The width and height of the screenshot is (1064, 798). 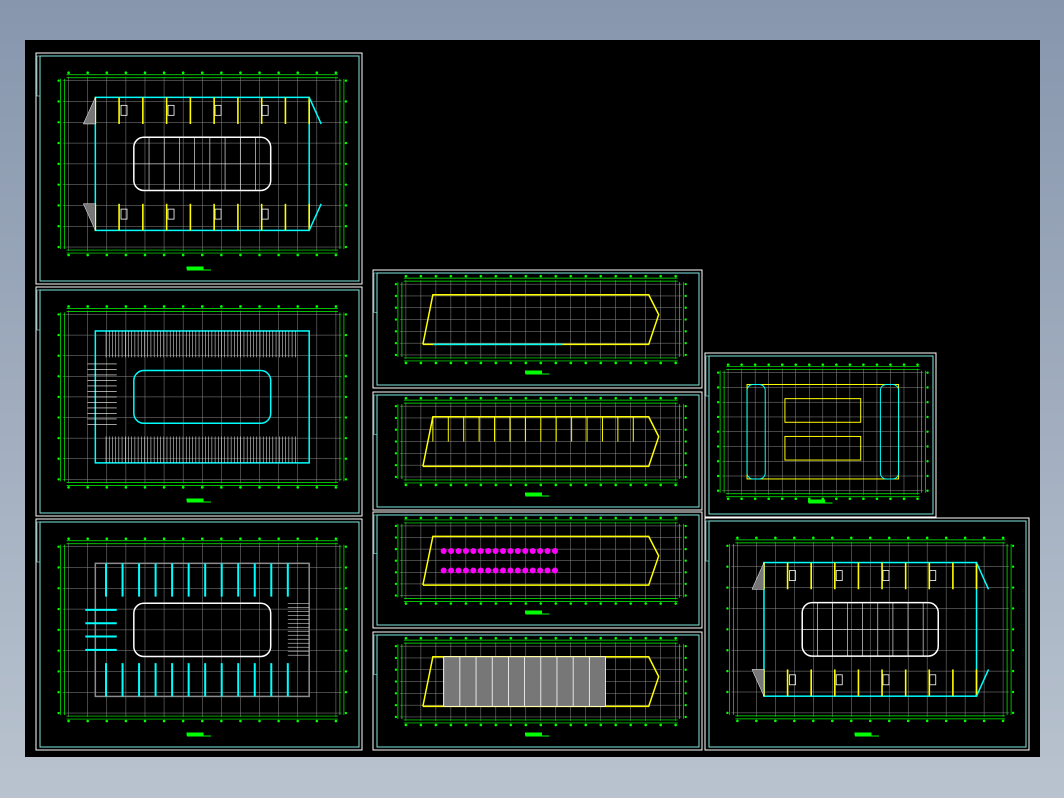 I want to click on drawing-sheet-plan-small, so click(x=820, y=435).